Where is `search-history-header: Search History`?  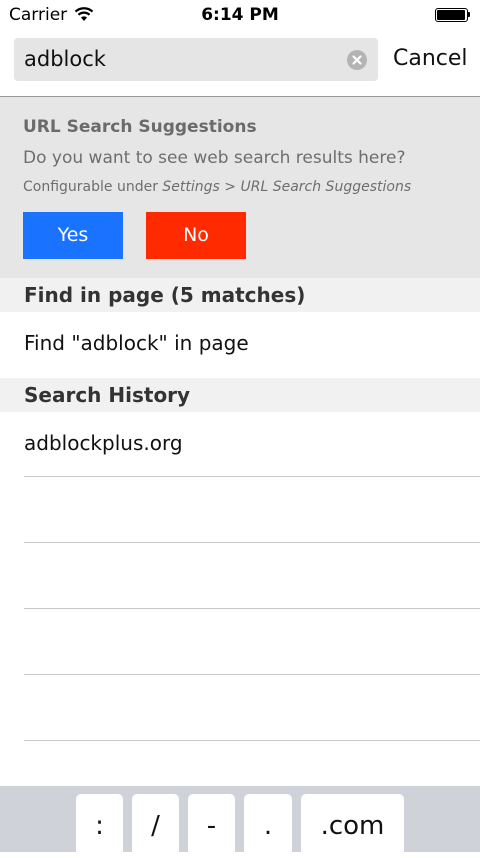
search-history-header: Search History is located at coordinates (240, 395).